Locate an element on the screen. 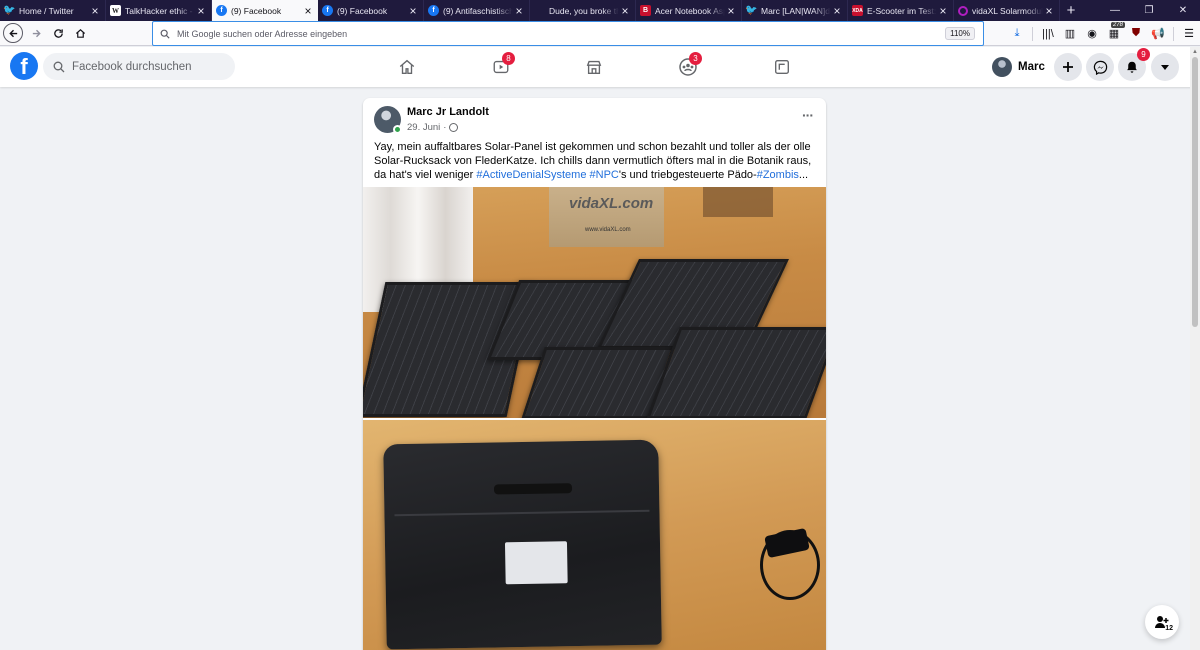 Image resolution: width=1200 pixels, height=650 pixels. notifications-button: 9 is located at coordinates (1134, 64).